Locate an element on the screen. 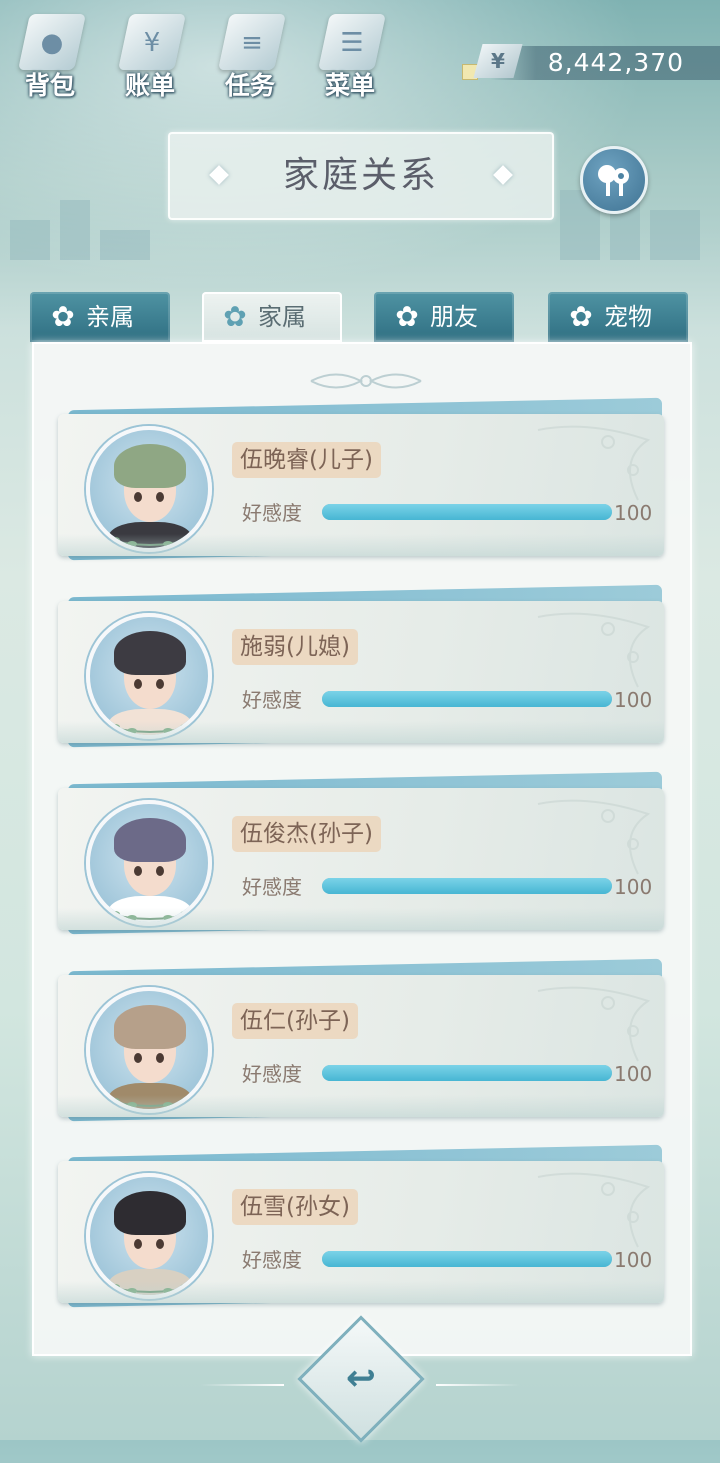 This screenshot has height=1463, width=720. card-front: 伍俊杰(孙子) 好感度 100 is located at coordinates (361, 859).